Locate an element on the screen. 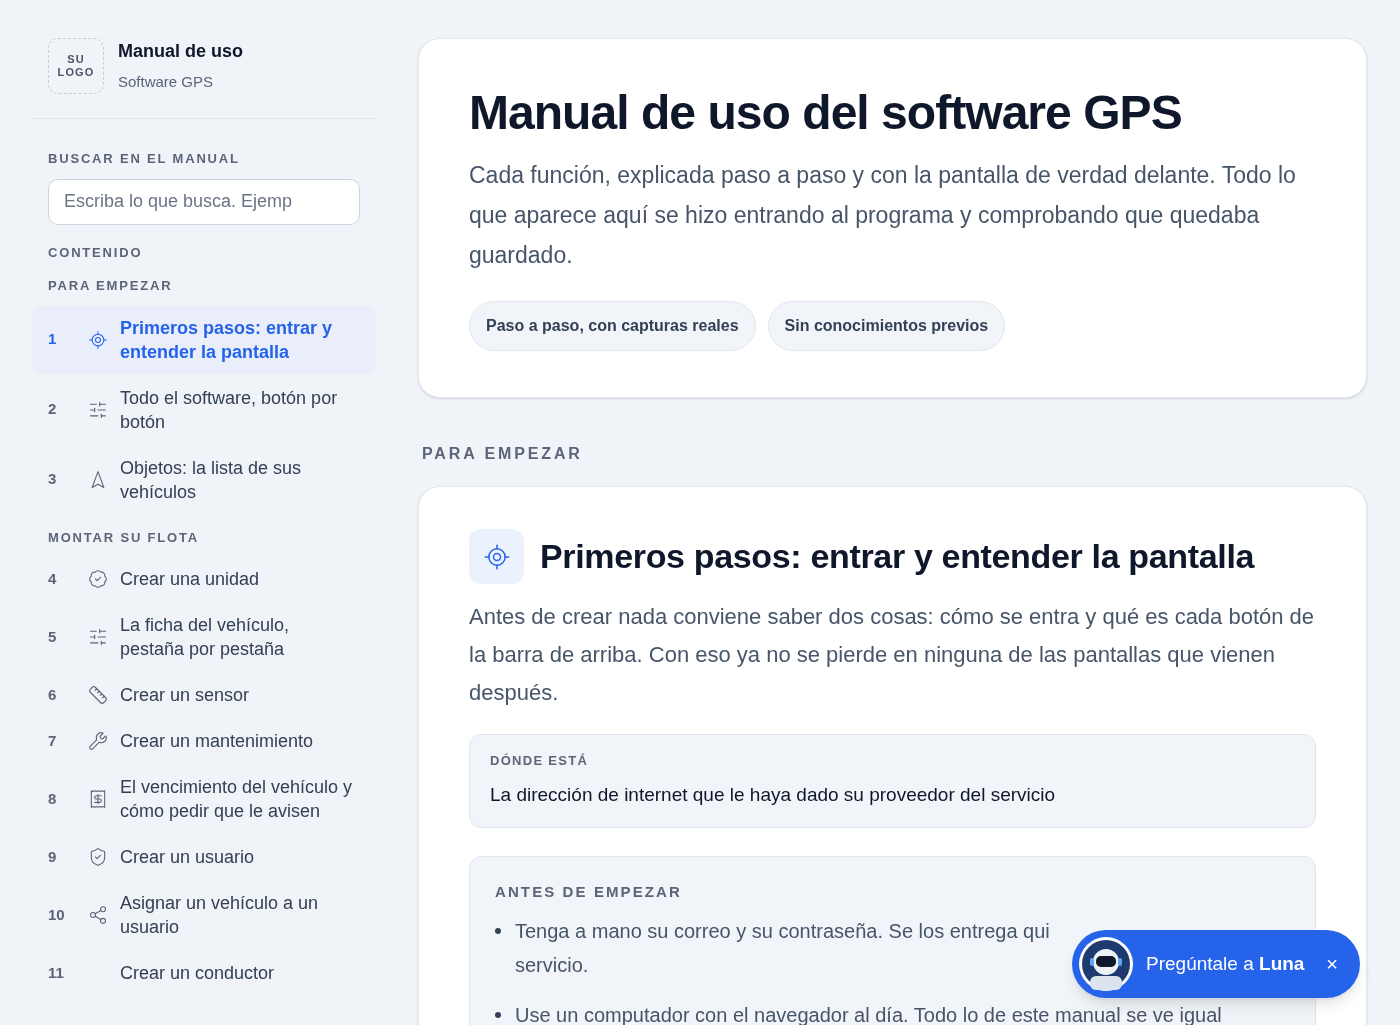  item-label: Primeros pasos: entrar y entender la pantalla is located at coordinates (227, 340).